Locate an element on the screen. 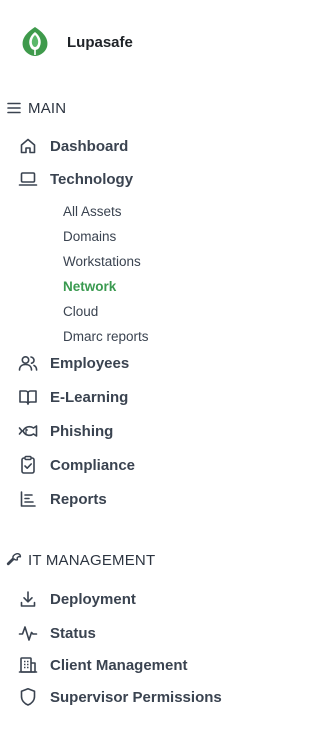  sub-item-dmarc-reports: Dmarc reports is located at coordinates (106, 336).